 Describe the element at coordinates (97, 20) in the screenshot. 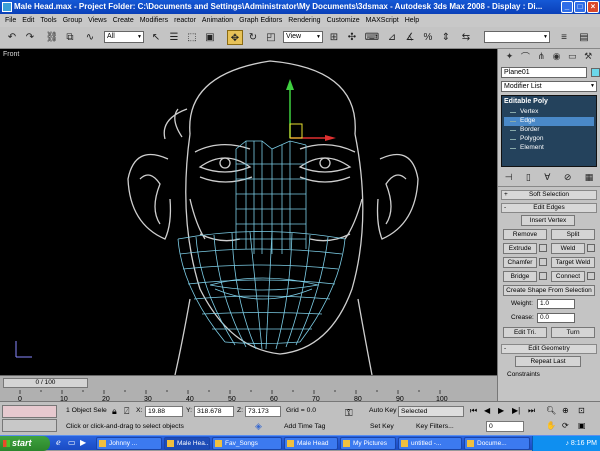

I see `menu-views: Views` at that location.